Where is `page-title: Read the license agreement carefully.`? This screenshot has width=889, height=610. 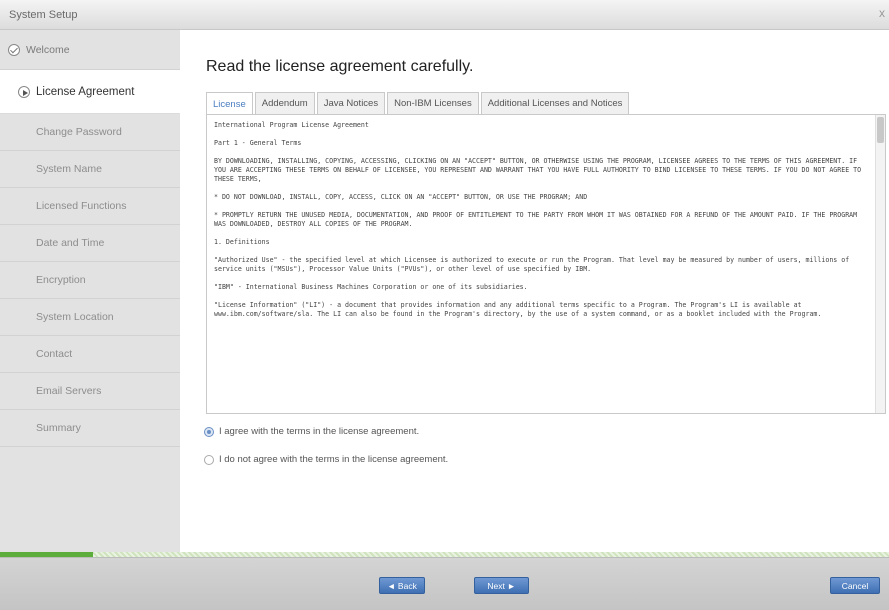
page-title: Read the license agreement carefully. is located at coordinates (340, 66).